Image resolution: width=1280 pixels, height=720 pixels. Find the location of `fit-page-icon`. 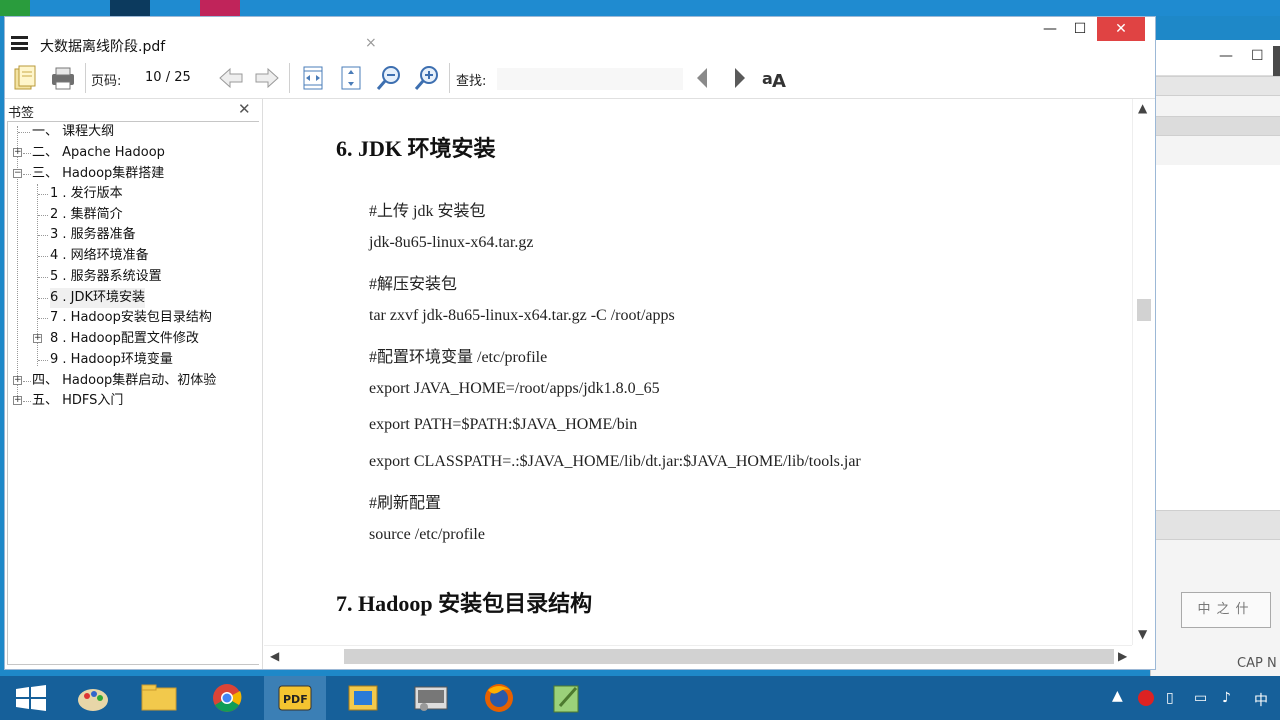

fit-page-icon is located at coordinates (351, 78).